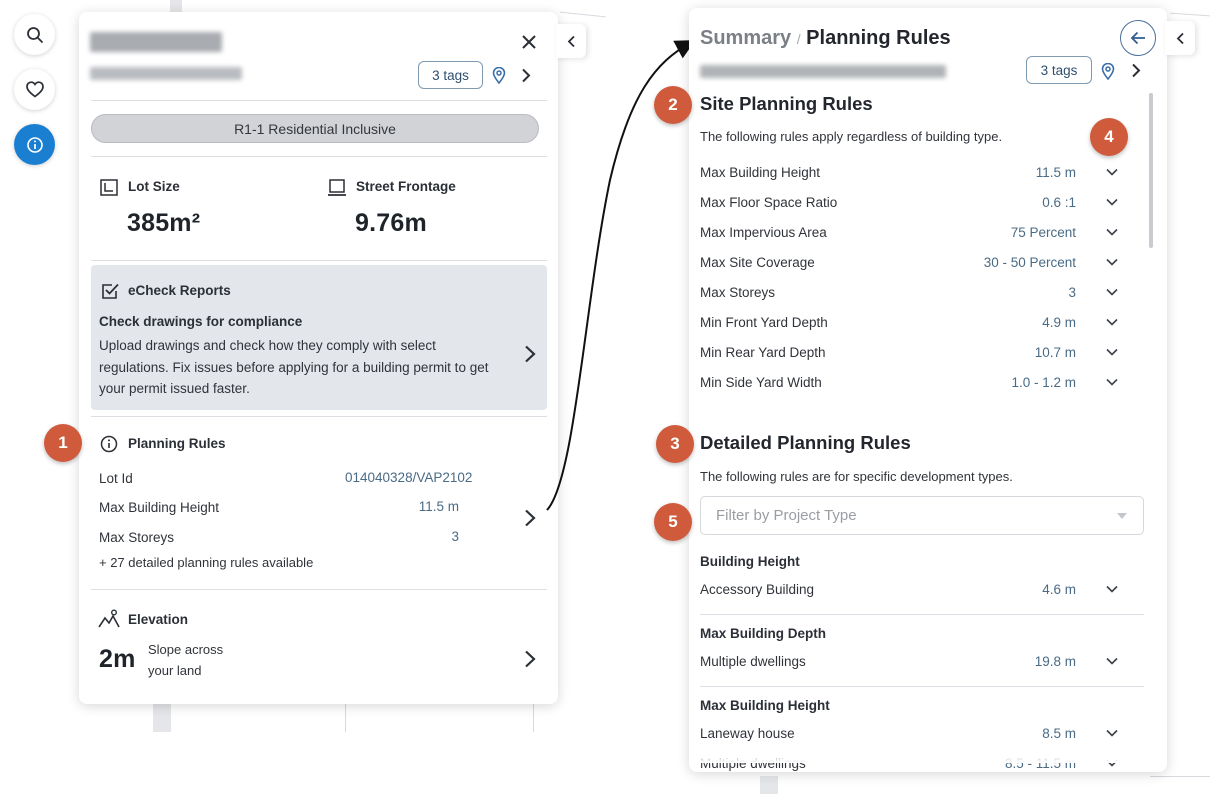  What do you see at coordinates (761, 382) in the screenshot?
I see `rule-name: Min Side Yard Width` at bounding box center [761, 382].